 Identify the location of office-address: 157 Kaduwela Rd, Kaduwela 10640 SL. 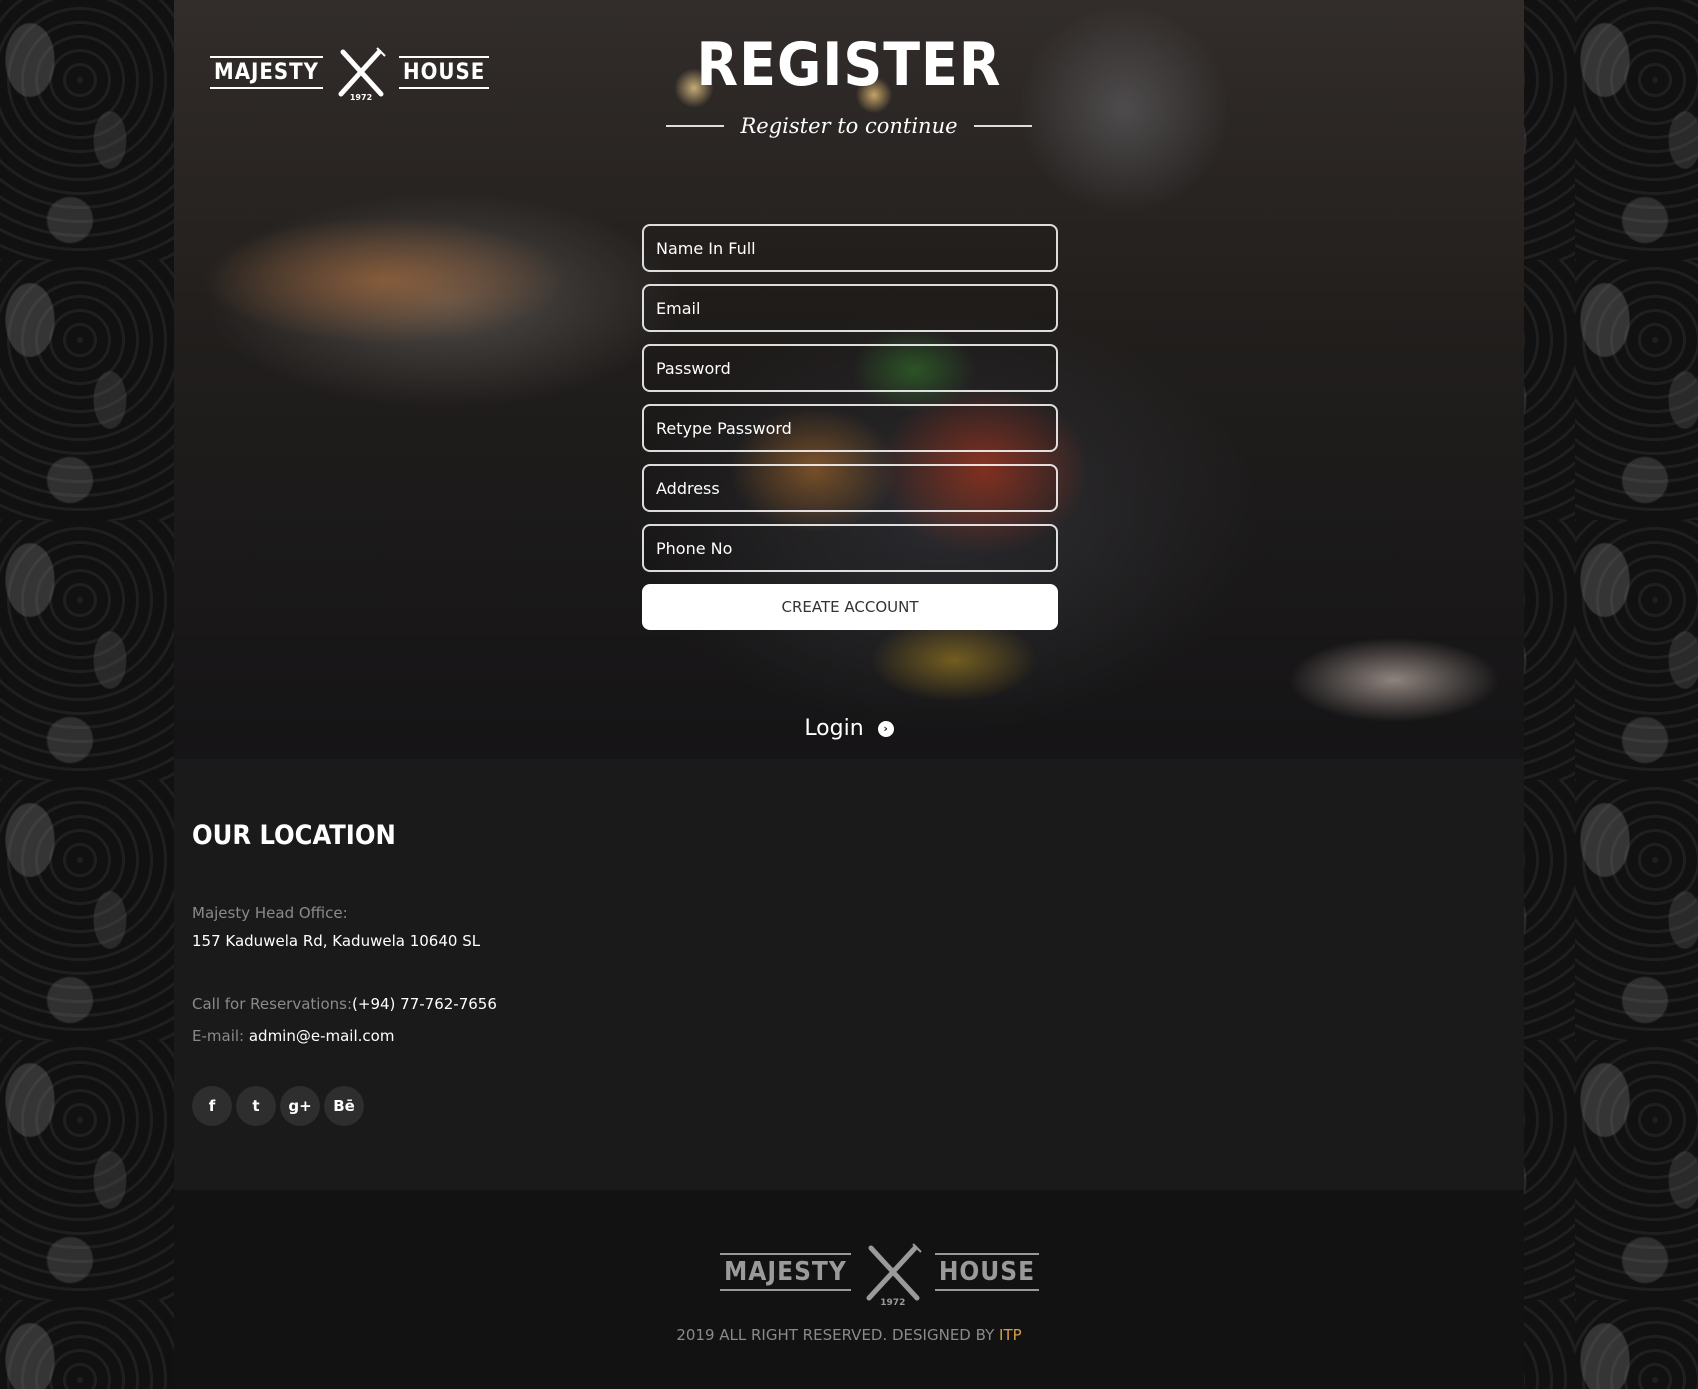
(336, 941).